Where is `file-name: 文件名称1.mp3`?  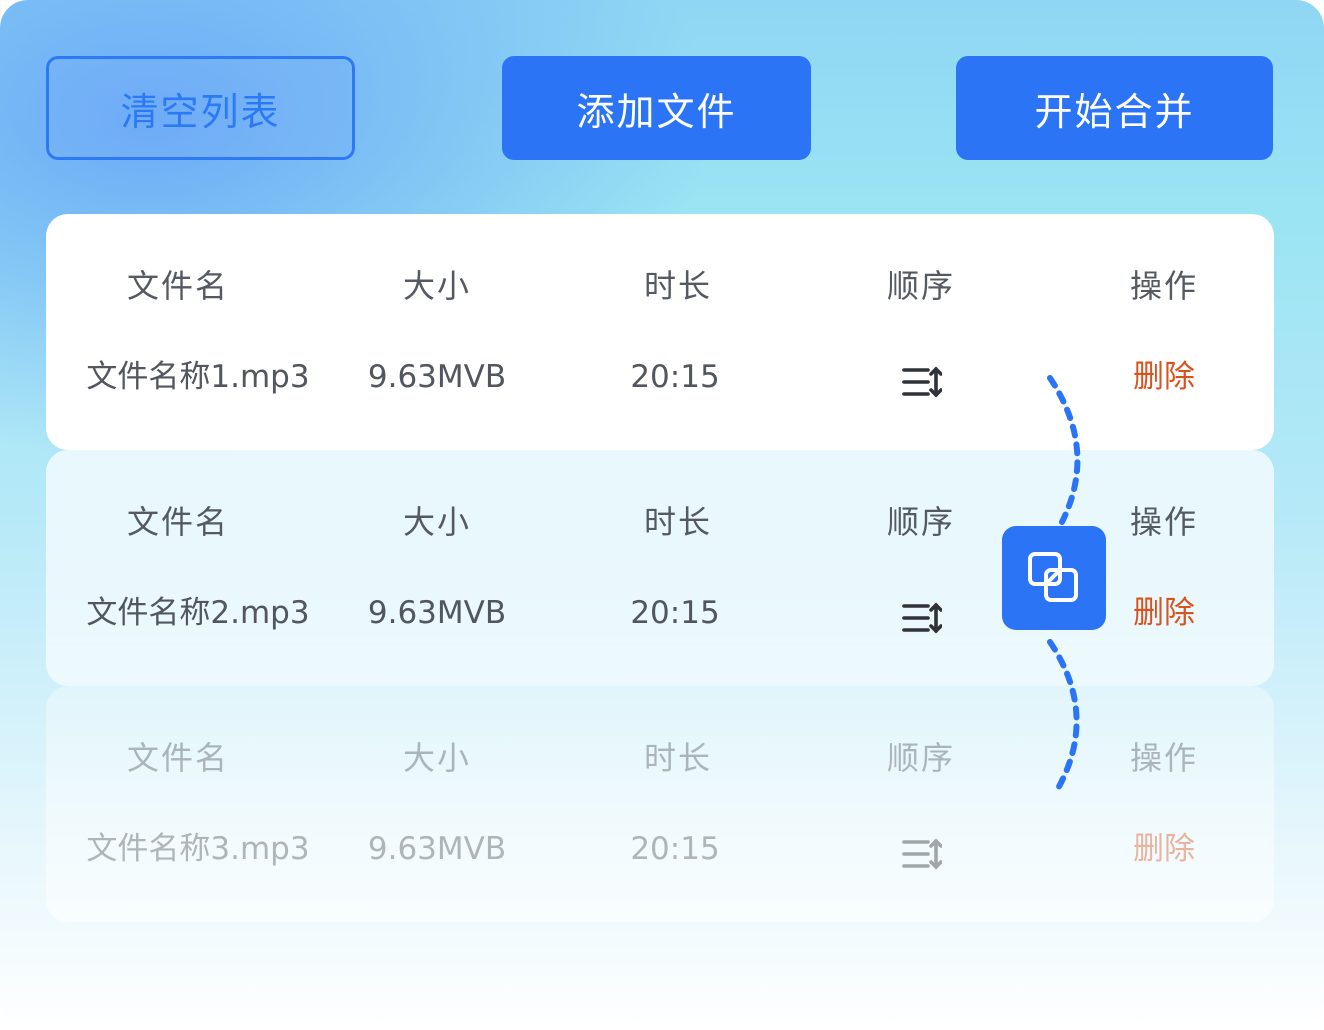 file-name: 文件名称1.mp3 is located at coordinates (198, 377).